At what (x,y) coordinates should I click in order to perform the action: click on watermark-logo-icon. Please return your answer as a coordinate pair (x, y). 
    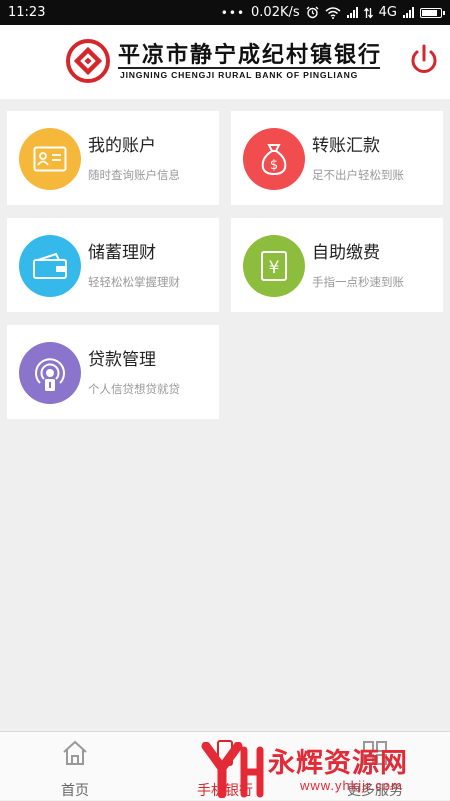
    Looking at the image, I should click on (232, 770).